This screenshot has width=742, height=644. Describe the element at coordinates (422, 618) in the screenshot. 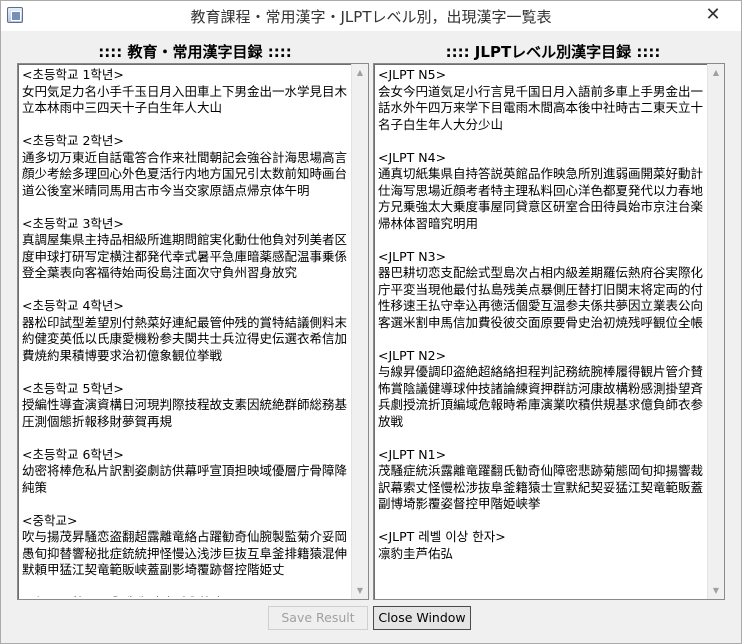

I see `close-window-button: Close Window` at that location.